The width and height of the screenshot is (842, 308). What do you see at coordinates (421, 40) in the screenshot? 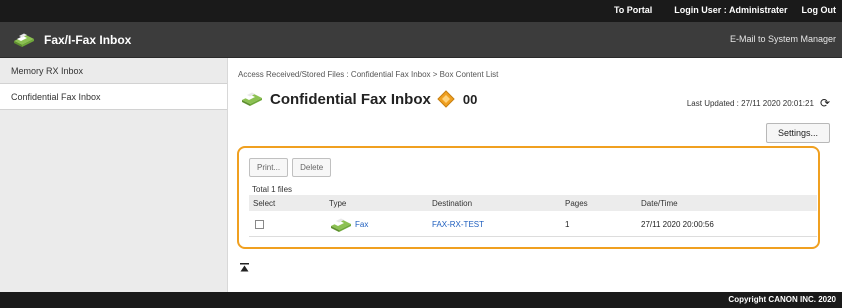
I see `app-header: Fax/I-Fax Inbox E-Mail to System Manager` at bounding box center [421, 40].